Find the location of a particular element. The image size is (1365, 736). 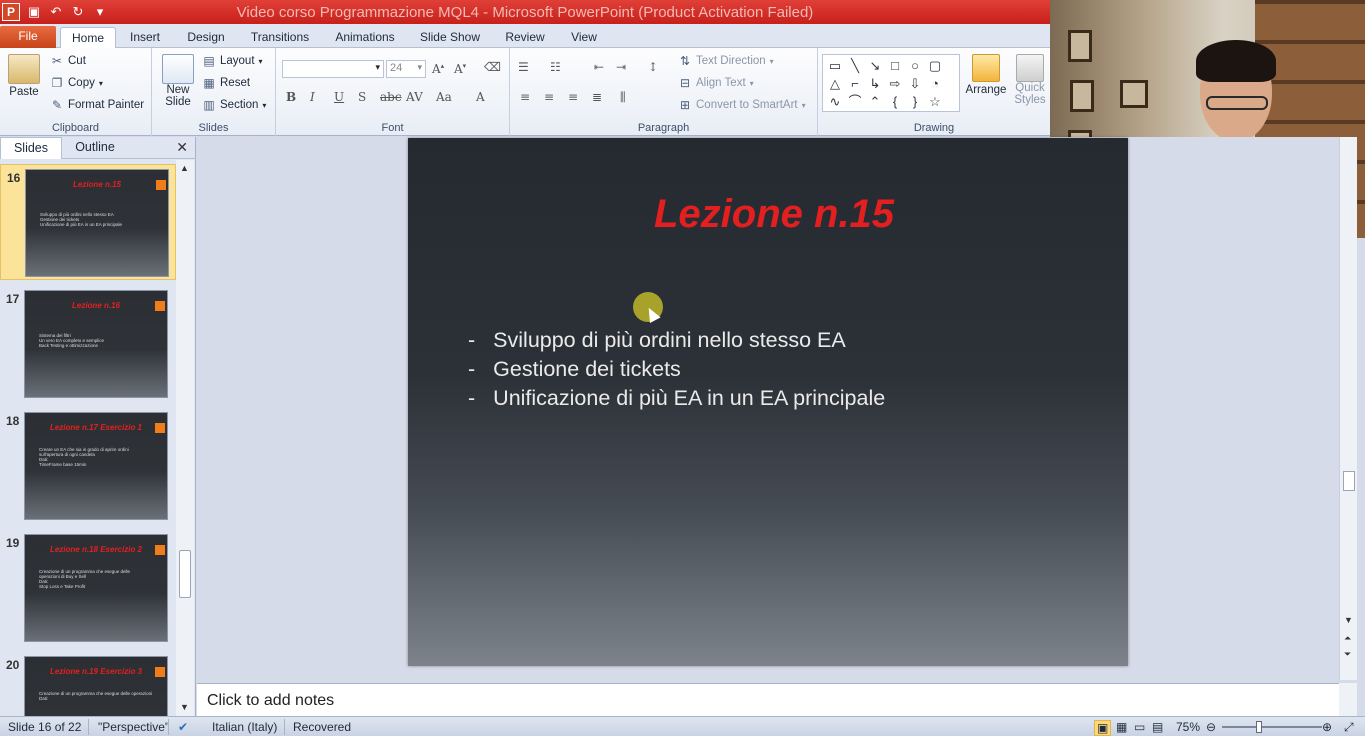

triangle-shape-icon: △ is located at coordinates (835, 84).